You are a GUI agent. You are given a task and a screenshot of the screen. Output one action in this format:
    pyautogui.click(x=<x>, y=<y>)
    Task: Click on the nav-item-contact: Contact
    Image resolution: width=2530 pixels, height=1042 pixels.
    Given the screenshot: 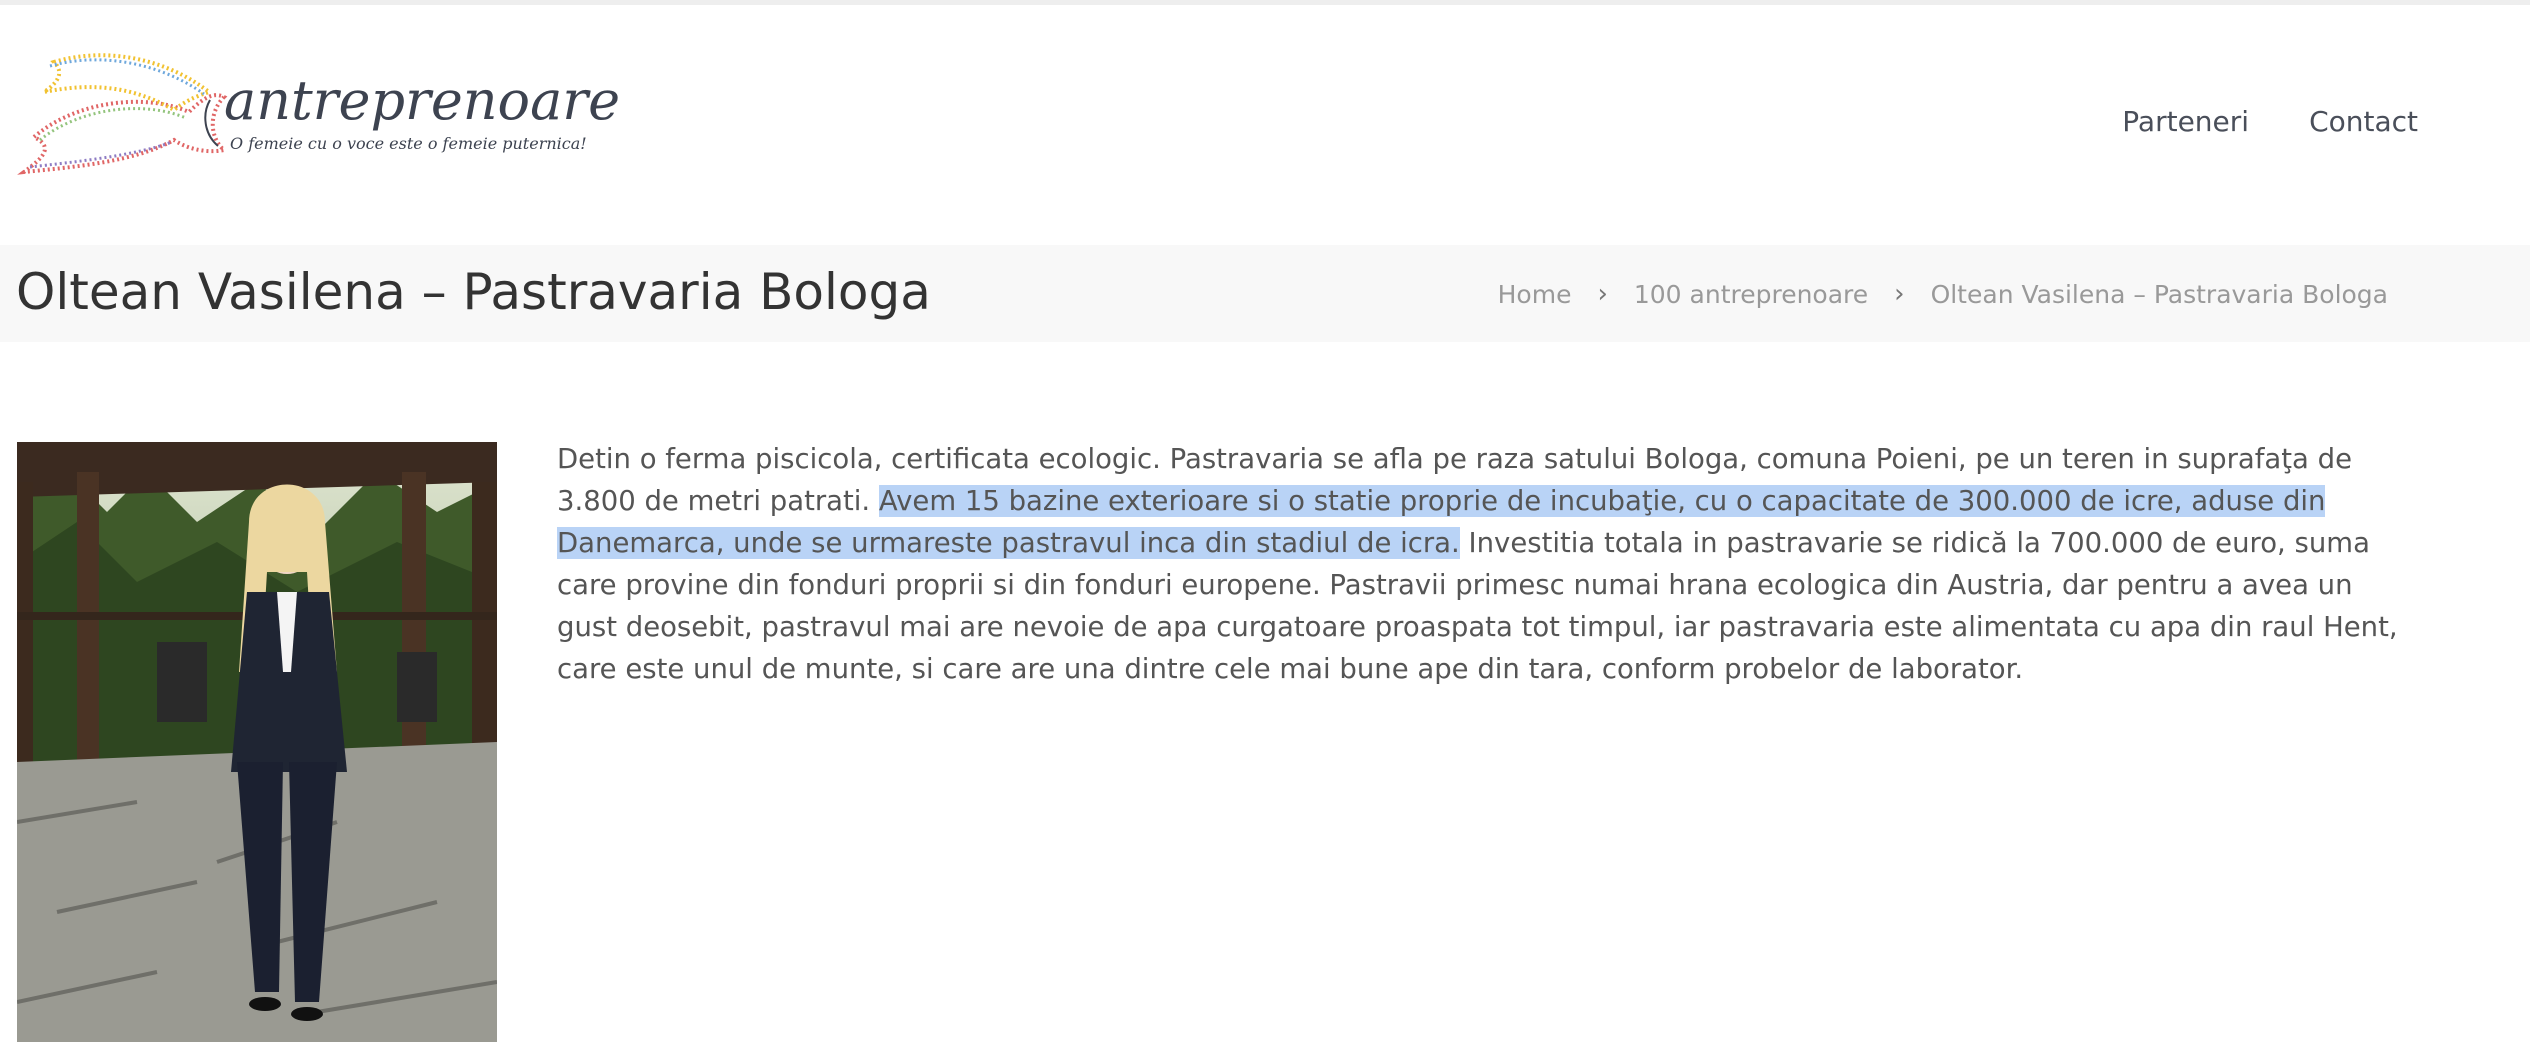 What is the action you would take?
    pyautogui.click(x=2363, y=121)
    